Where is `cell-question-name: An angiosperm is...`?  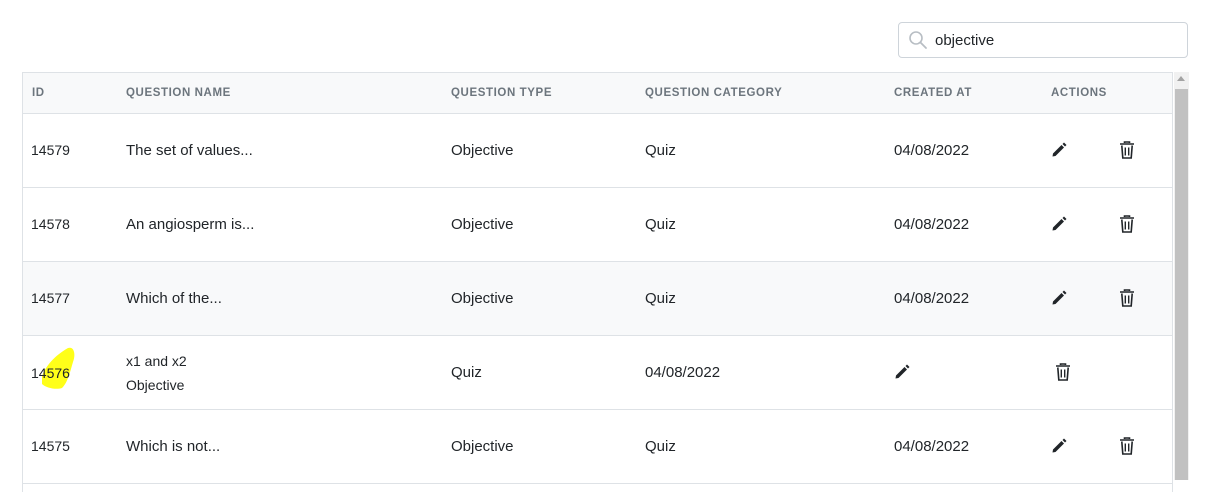 cell-question-name: An angiosperm is... is located at coordinates (190, 224).